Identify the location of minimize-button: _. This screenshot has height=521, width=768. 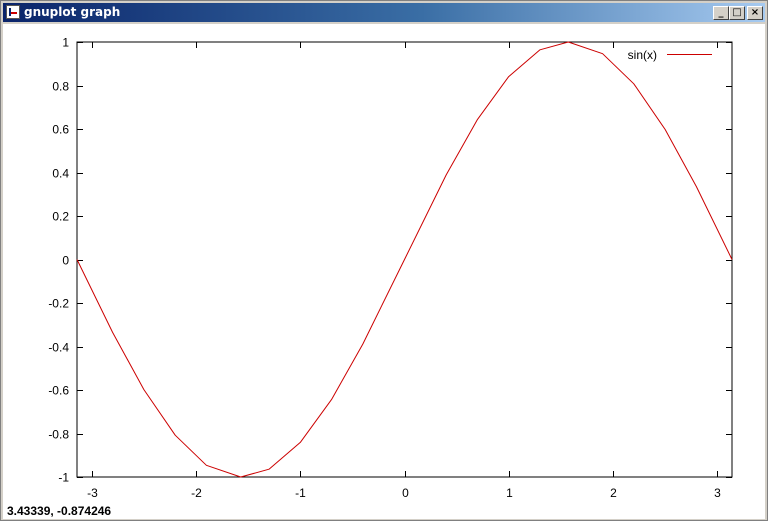
(721, 13).